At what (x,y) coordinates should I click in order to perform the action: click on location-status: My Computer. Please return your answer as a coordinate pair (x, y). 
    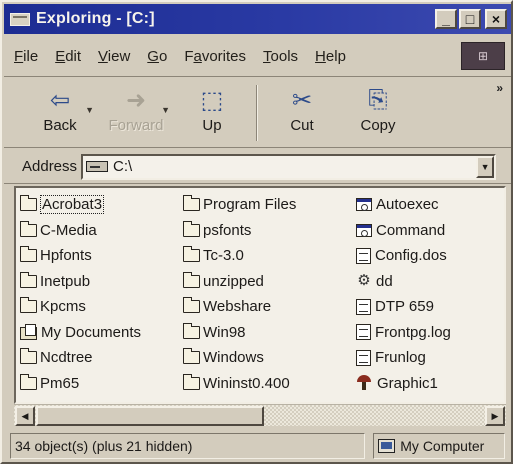
    Looking at the image, I should click on (439, 446).